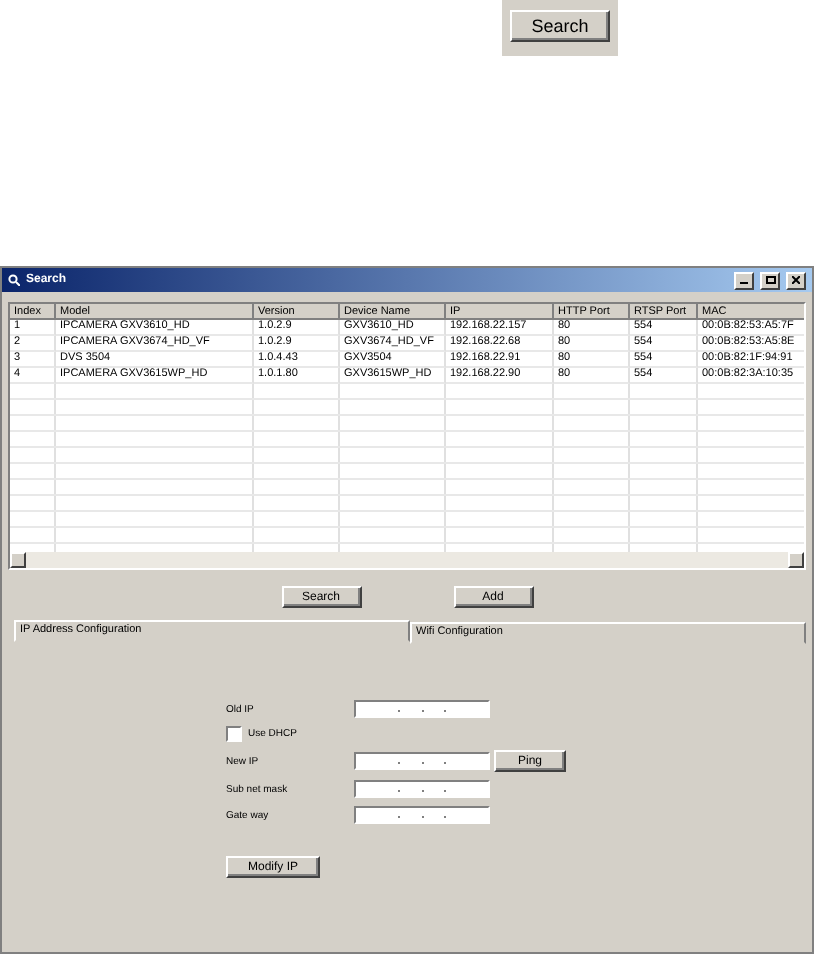 The width and height of the screenshot is (814, 954). I want to click on scroll-right-button, so click(796, 560).